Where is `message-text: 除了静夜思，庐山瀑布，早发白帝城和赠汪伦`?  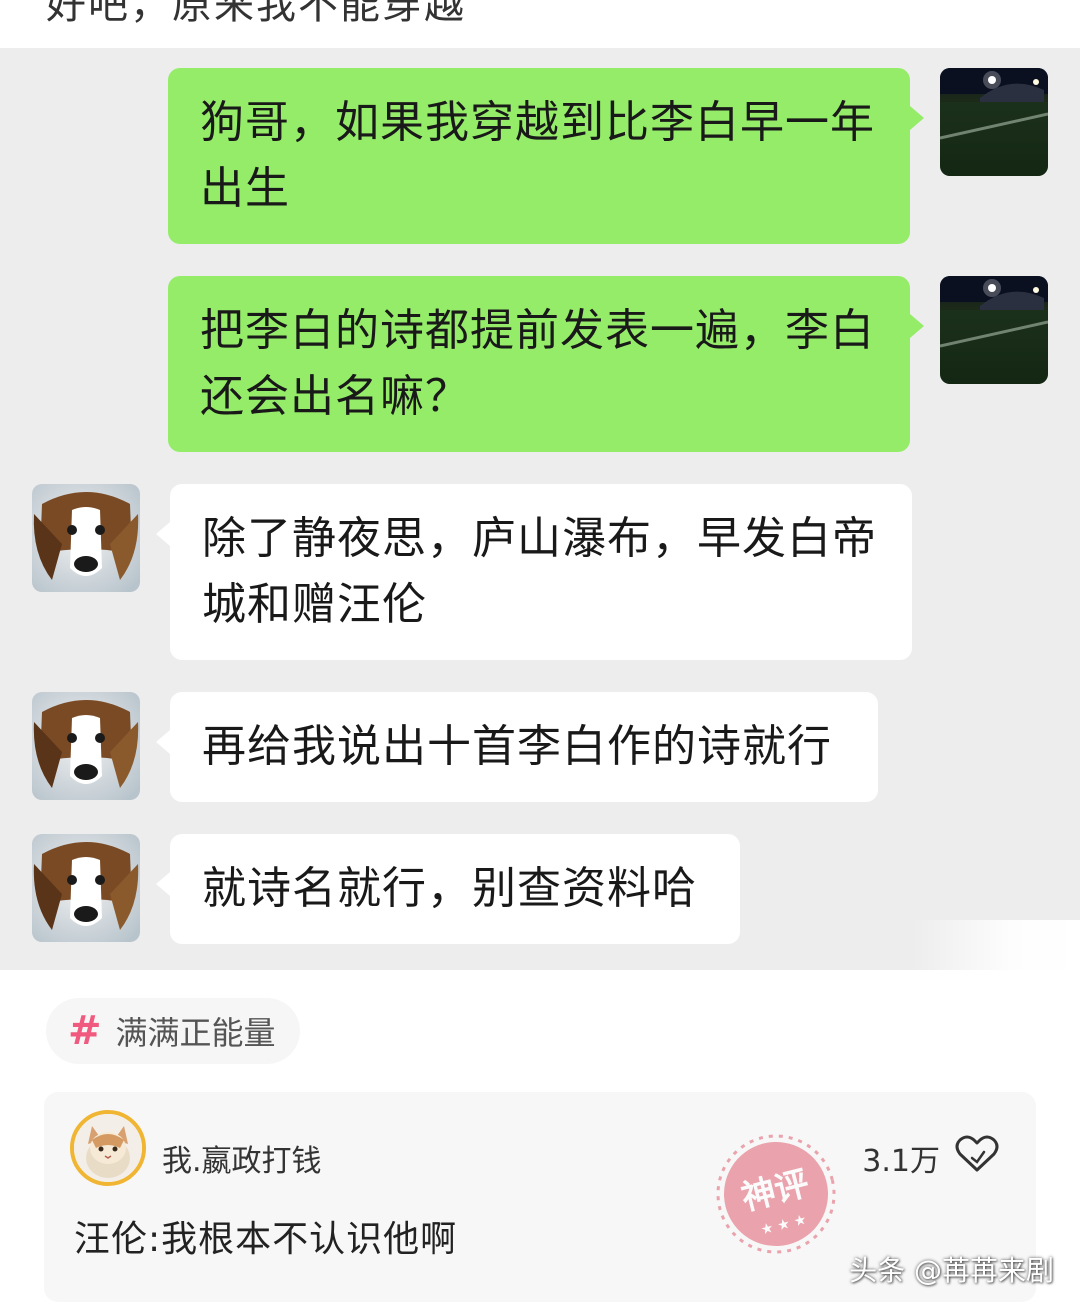
message-text: 除了静夜思，庐山瀑布，早发白帝城和赠汪伦 is located at coordinates (539, 571).